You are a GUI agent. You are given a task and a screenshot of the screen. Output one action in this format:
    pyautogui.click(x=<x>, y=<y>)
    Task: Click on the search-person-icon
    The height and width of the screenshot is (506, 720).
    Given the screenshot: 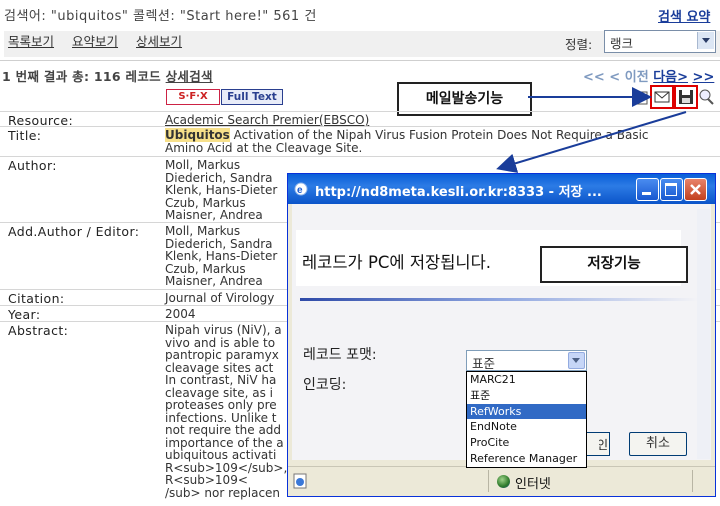 What is the action you would take?
    pyautogui.click(x=706, y=97)
    